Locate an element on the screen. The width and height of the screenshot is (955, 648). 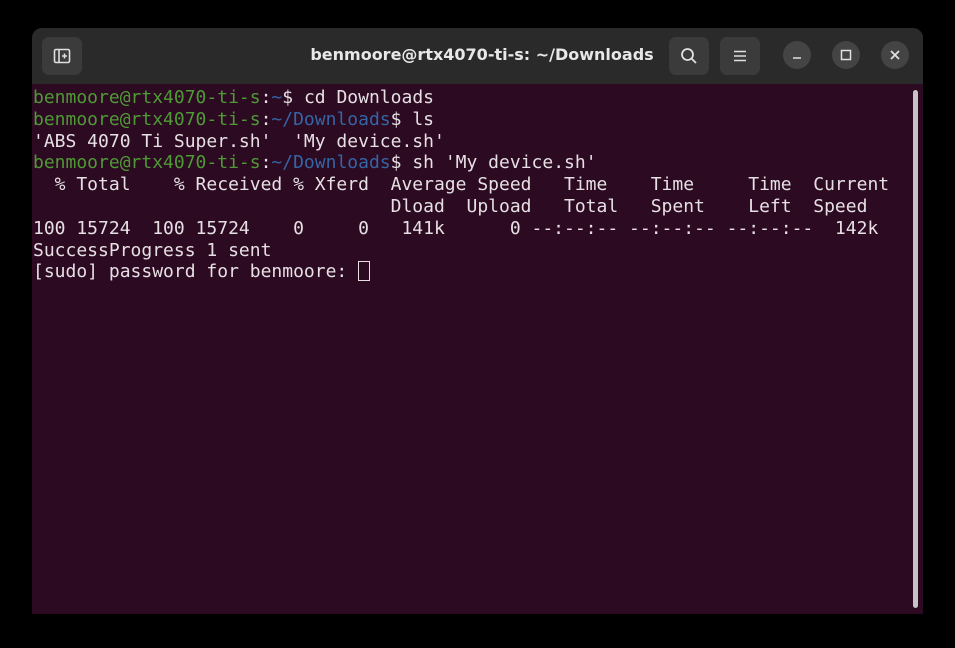
text-cursor is located at coordinates (364, 271).